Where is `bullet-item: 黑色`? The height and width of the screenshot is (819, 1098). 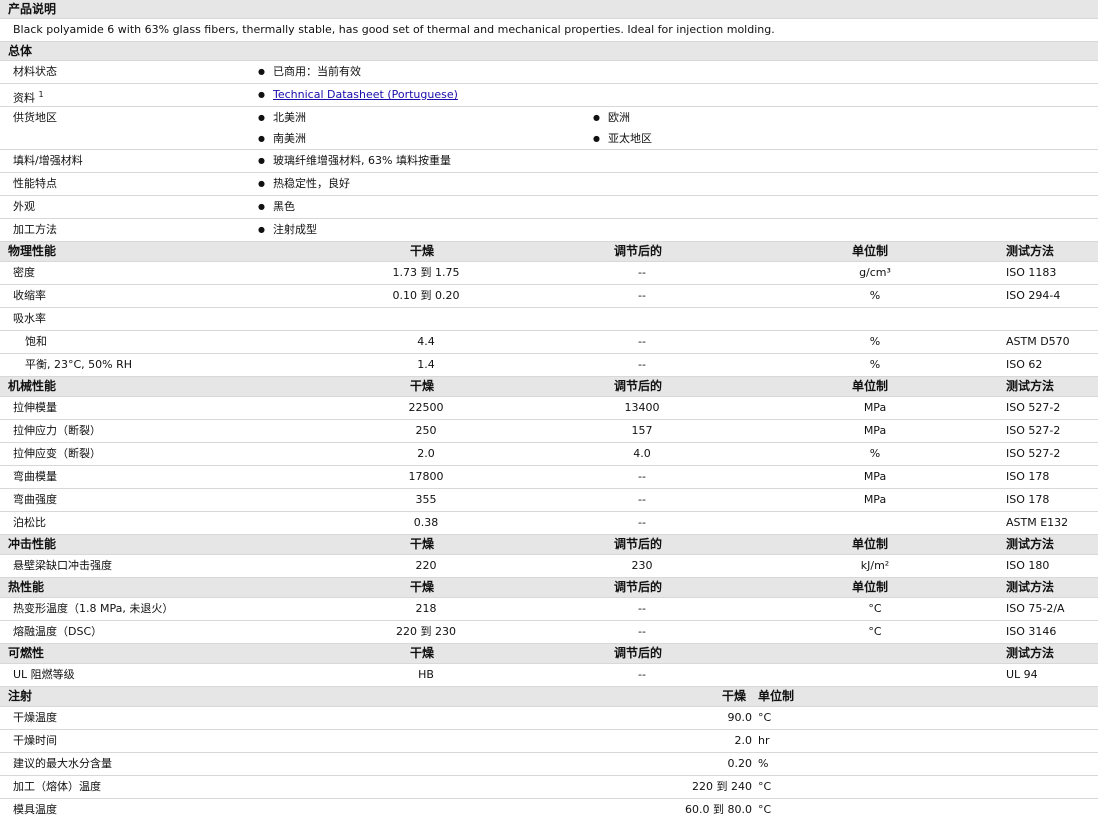 bullet-item: 黑色 is located at coordinates (276, 206).